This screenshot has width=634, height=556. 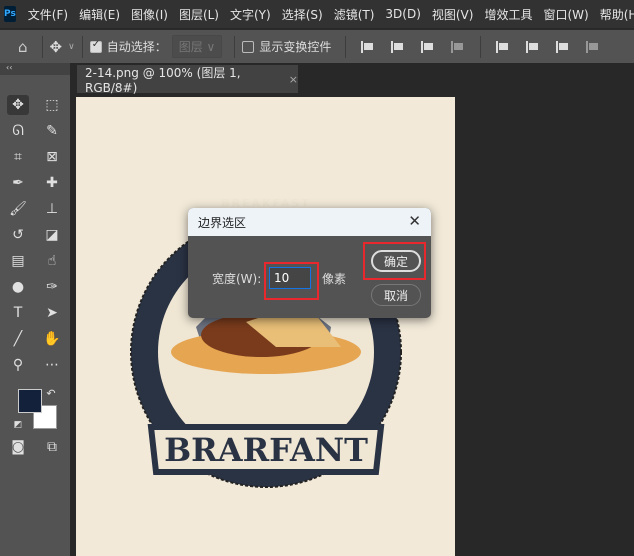 What do you see at coordinates (398, 46) in the screenshot?
I see `align-center-icon` at bounding box center [398, 46].